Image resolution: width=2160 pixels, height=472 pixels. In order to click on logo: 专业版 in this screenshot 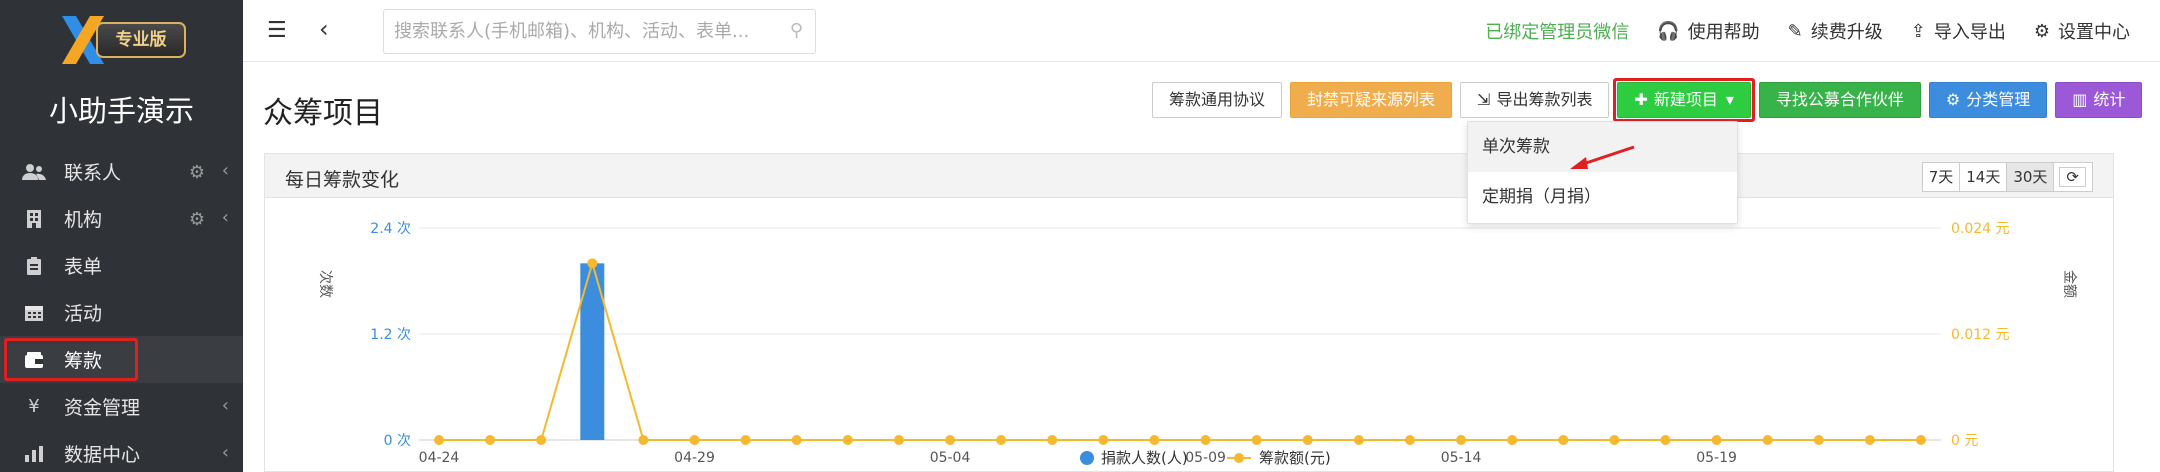, I will do `click(126, 40)`.